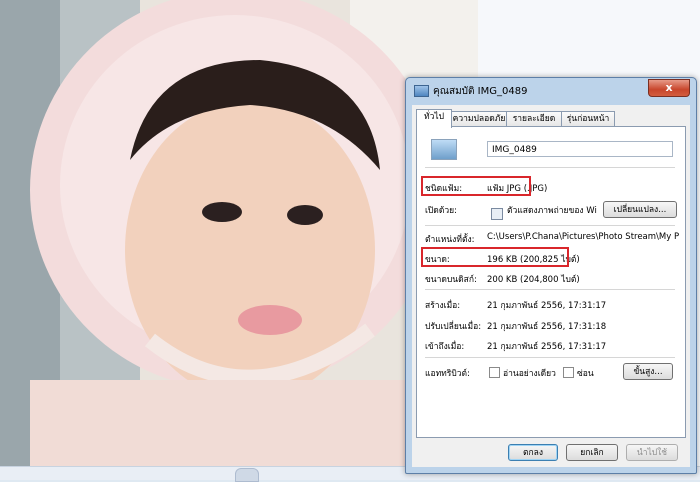 Image resolution: width=700 pixels, height=482 pixels. I want to click on size-on-disk-label: ขนาดบนดิสก์:, so click(451, 280).